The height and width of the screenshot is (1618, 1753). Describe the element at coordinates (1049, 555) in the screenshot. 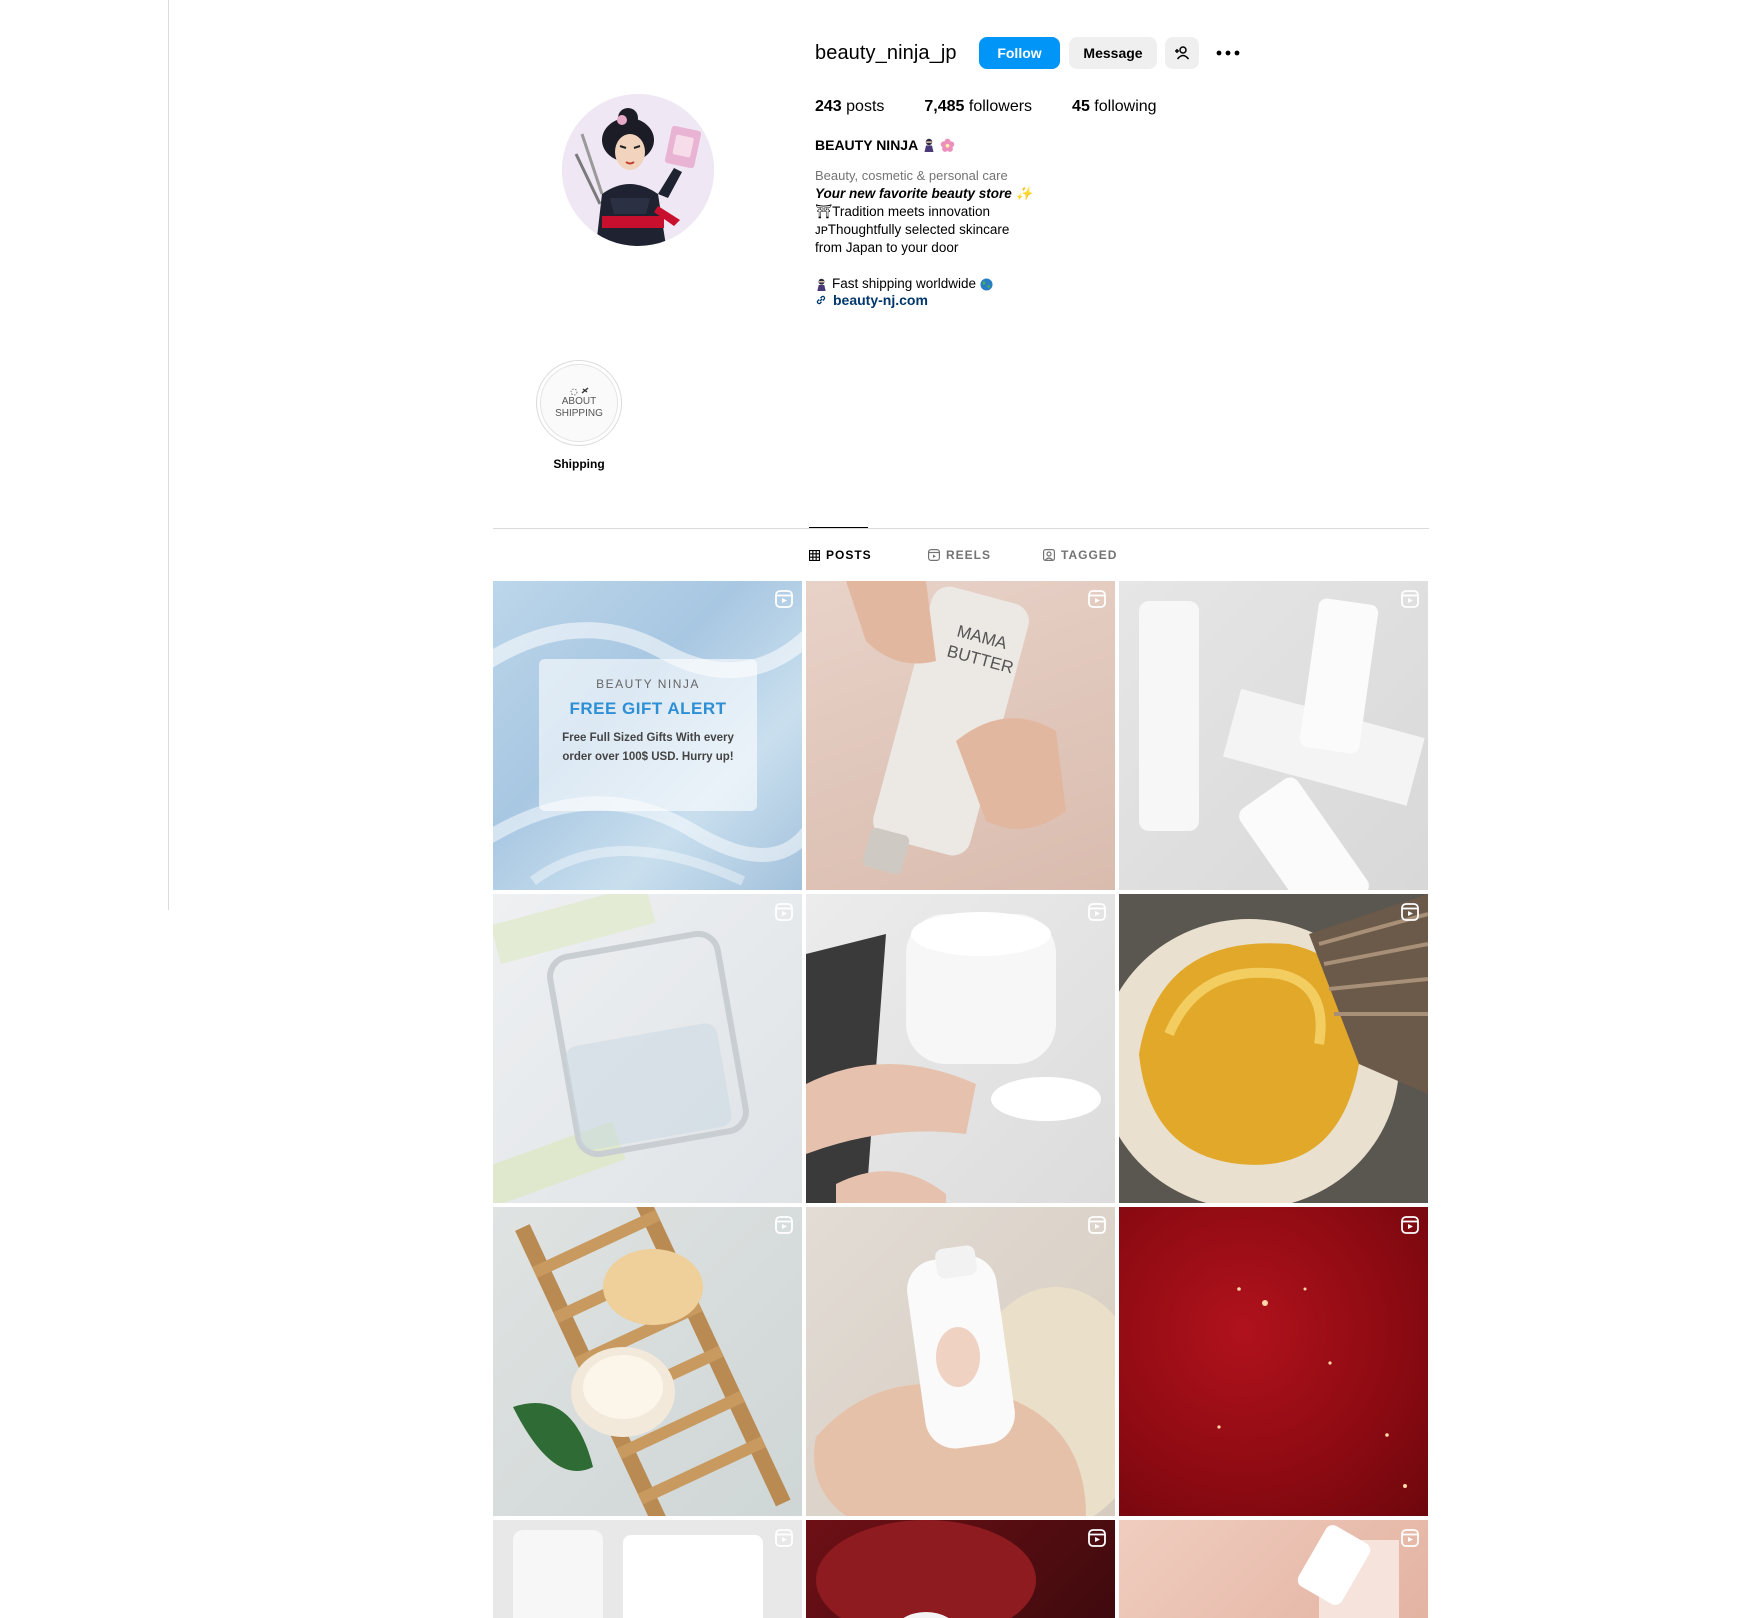

I see `tagged-icon` at that location.